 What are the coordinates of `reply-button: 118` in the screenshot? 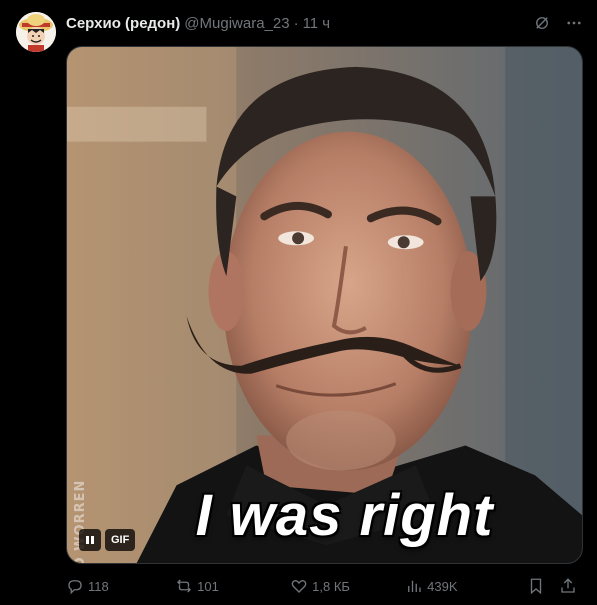 It's located at (120, 586).